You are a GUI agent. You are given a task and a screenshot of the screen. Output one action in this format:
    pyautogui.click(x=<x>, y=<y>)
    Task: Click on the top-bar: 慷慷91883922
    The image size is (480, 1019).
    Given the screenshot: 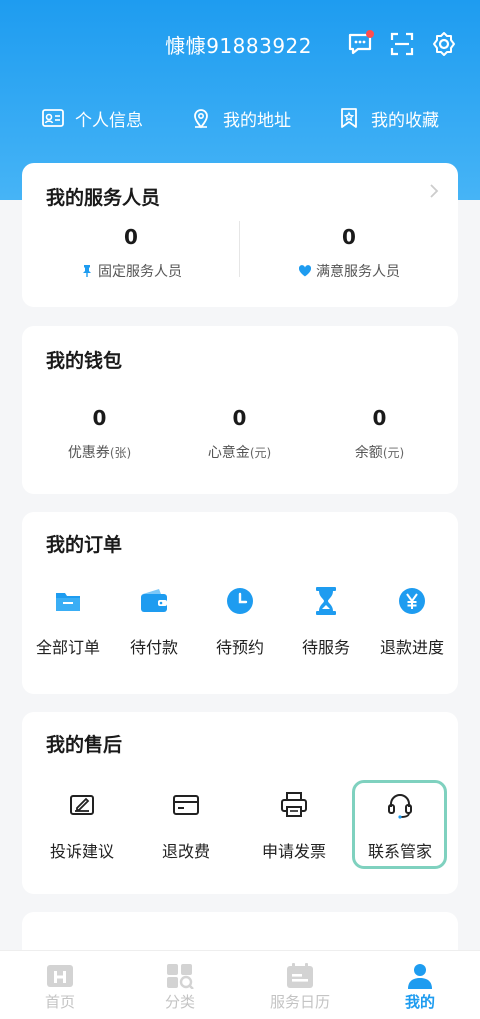 What is the action you would take?
    pyautogui.click(x=312, y=44)
    